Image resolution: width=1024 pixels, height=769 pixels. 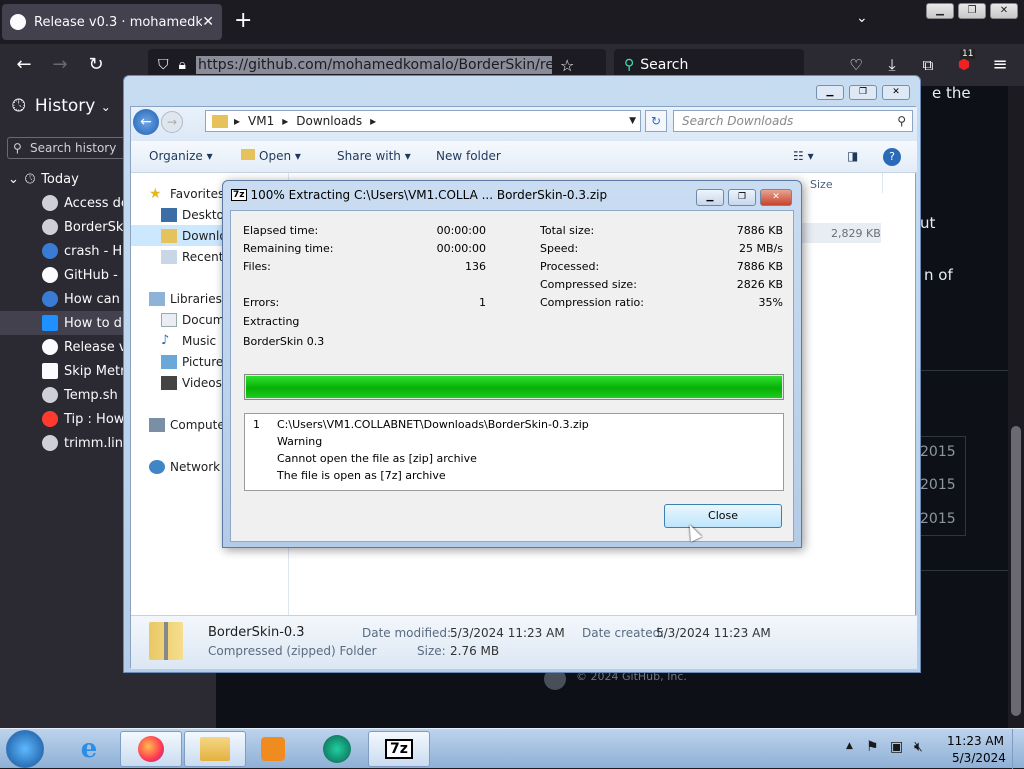 What do you see at coordinates (975, 741) in the screenshot?
I see `clock-time: 11:23 AM` at bounding box center [975, 741].